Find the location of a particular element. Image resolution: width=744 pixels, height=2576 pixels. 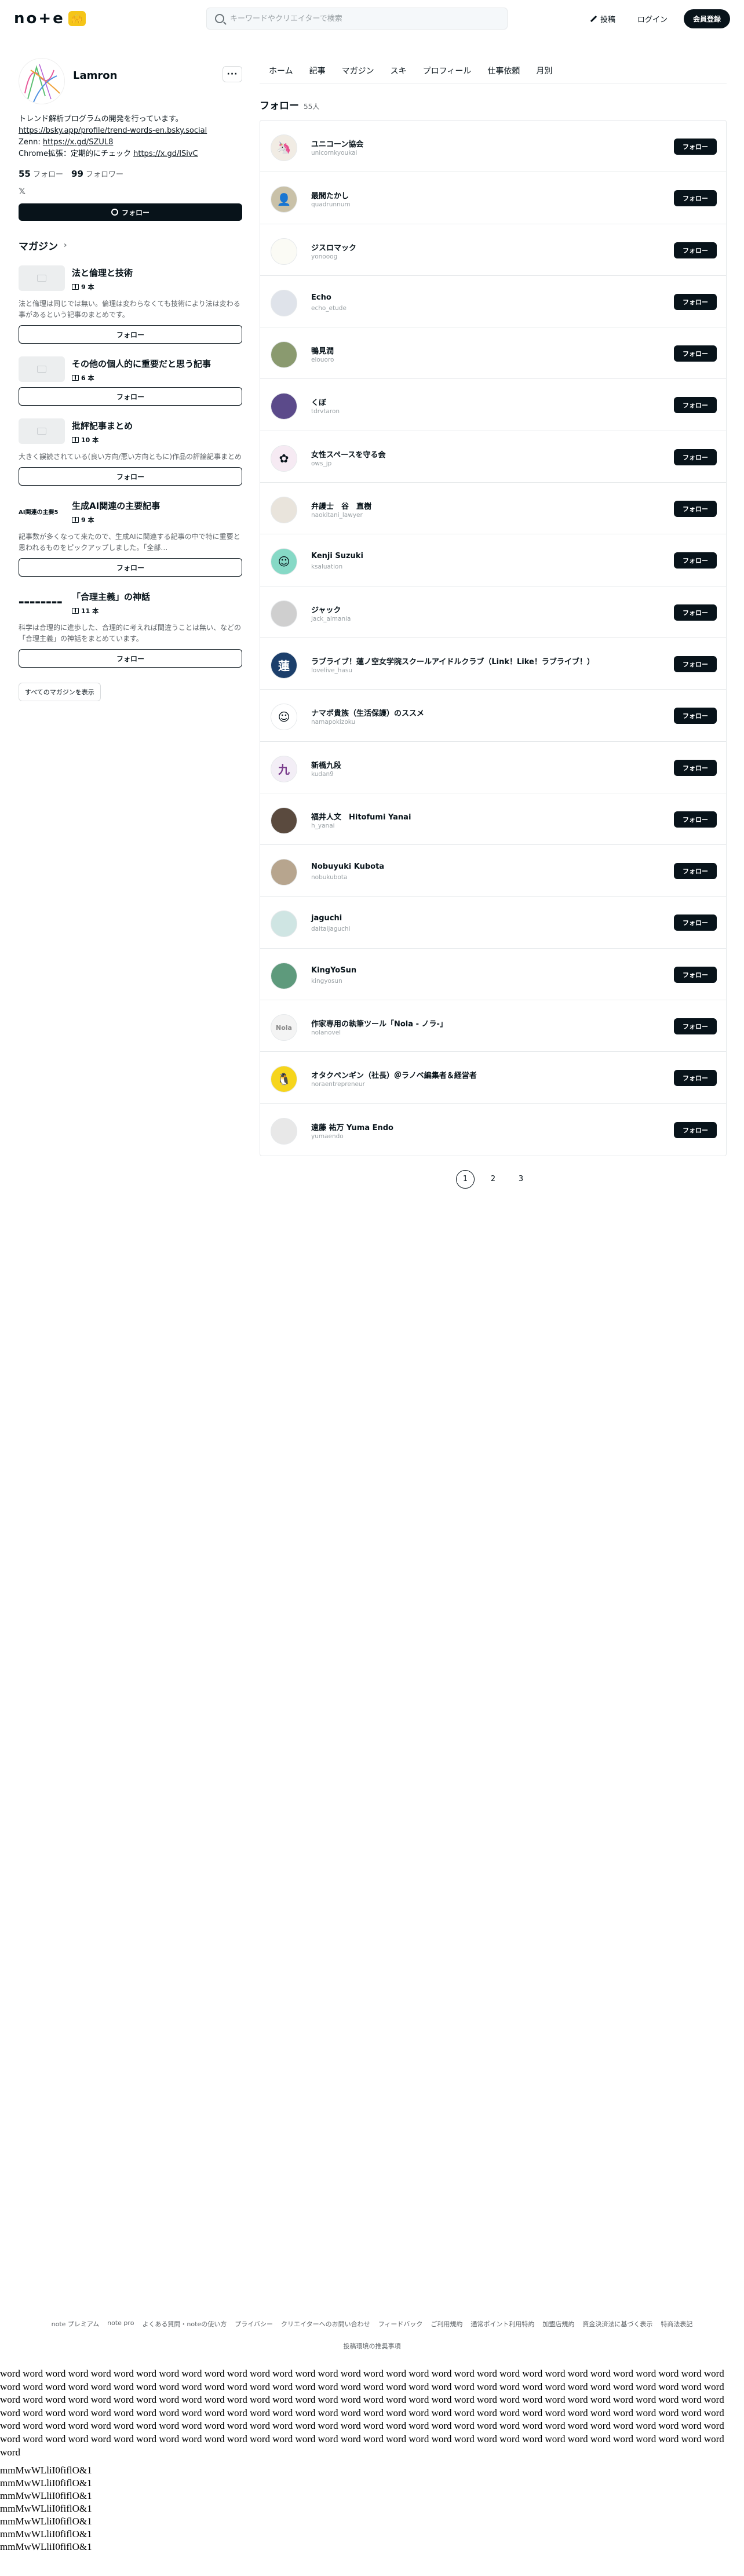

footer-link: プライバシー is located at coordinates (254, 2324).